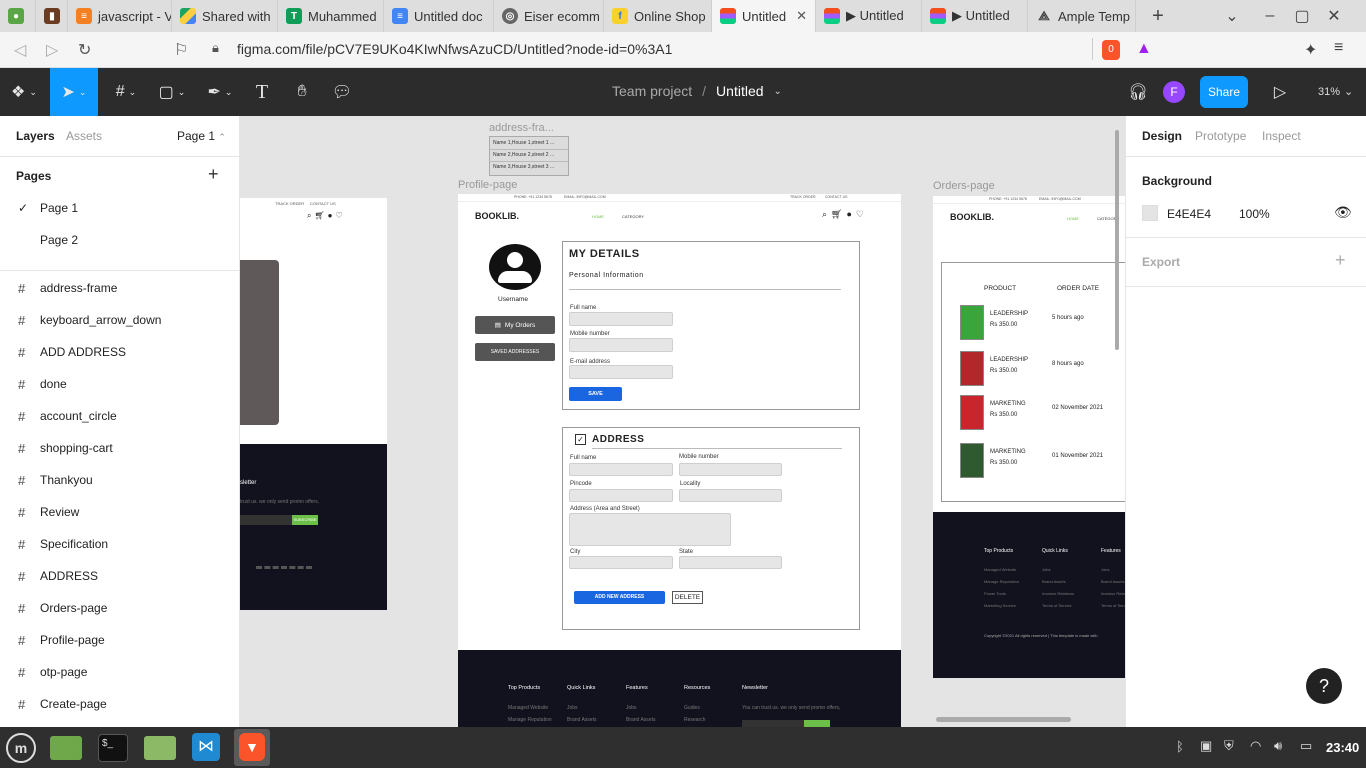 The height and width of the screenshot is (768, 1366). What do you see at coordinates (1340, 260) in the screenshot?
I see `add-export-icon: +` at bounding box center [1340, 260].